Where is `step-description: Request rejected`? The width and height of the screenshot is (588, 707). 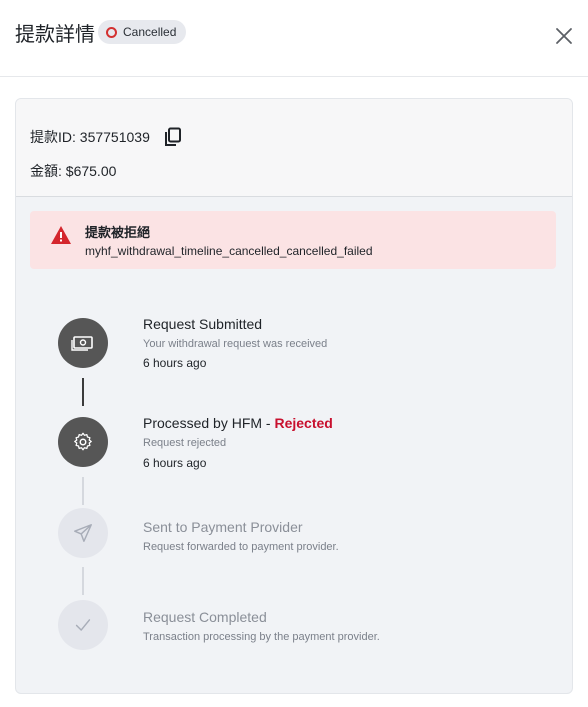
step-description: Request rejected is located at coordinates (185, 443).